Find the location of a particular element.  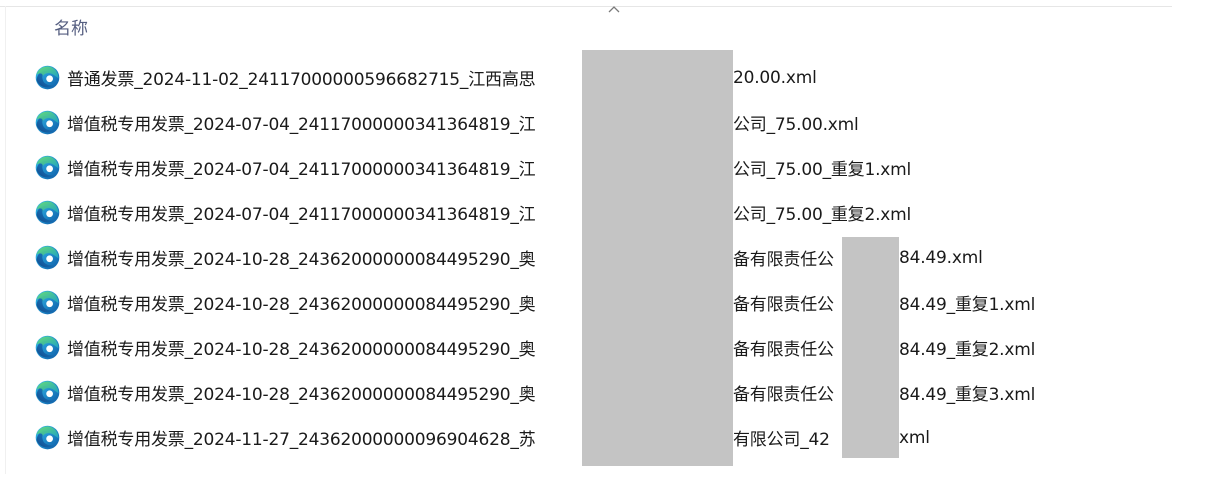

file-name-tail: 公司_75.00_重复1.xml is located at coordinates (822, 170).